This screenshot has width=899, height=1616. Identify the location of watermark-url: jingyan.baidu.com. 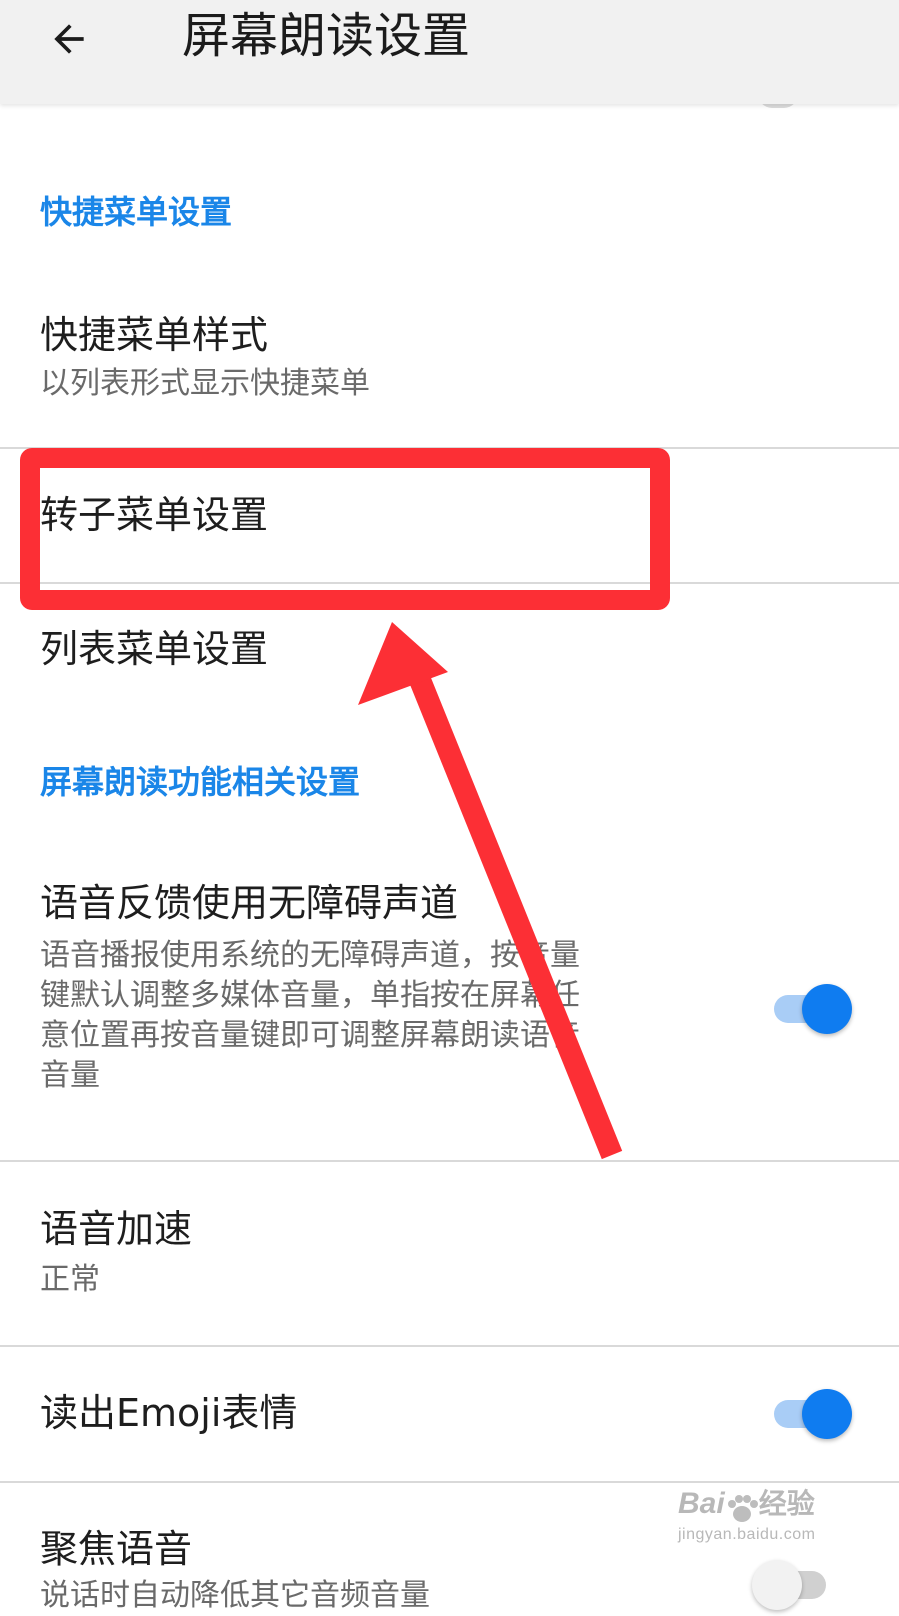
(747, 1534).